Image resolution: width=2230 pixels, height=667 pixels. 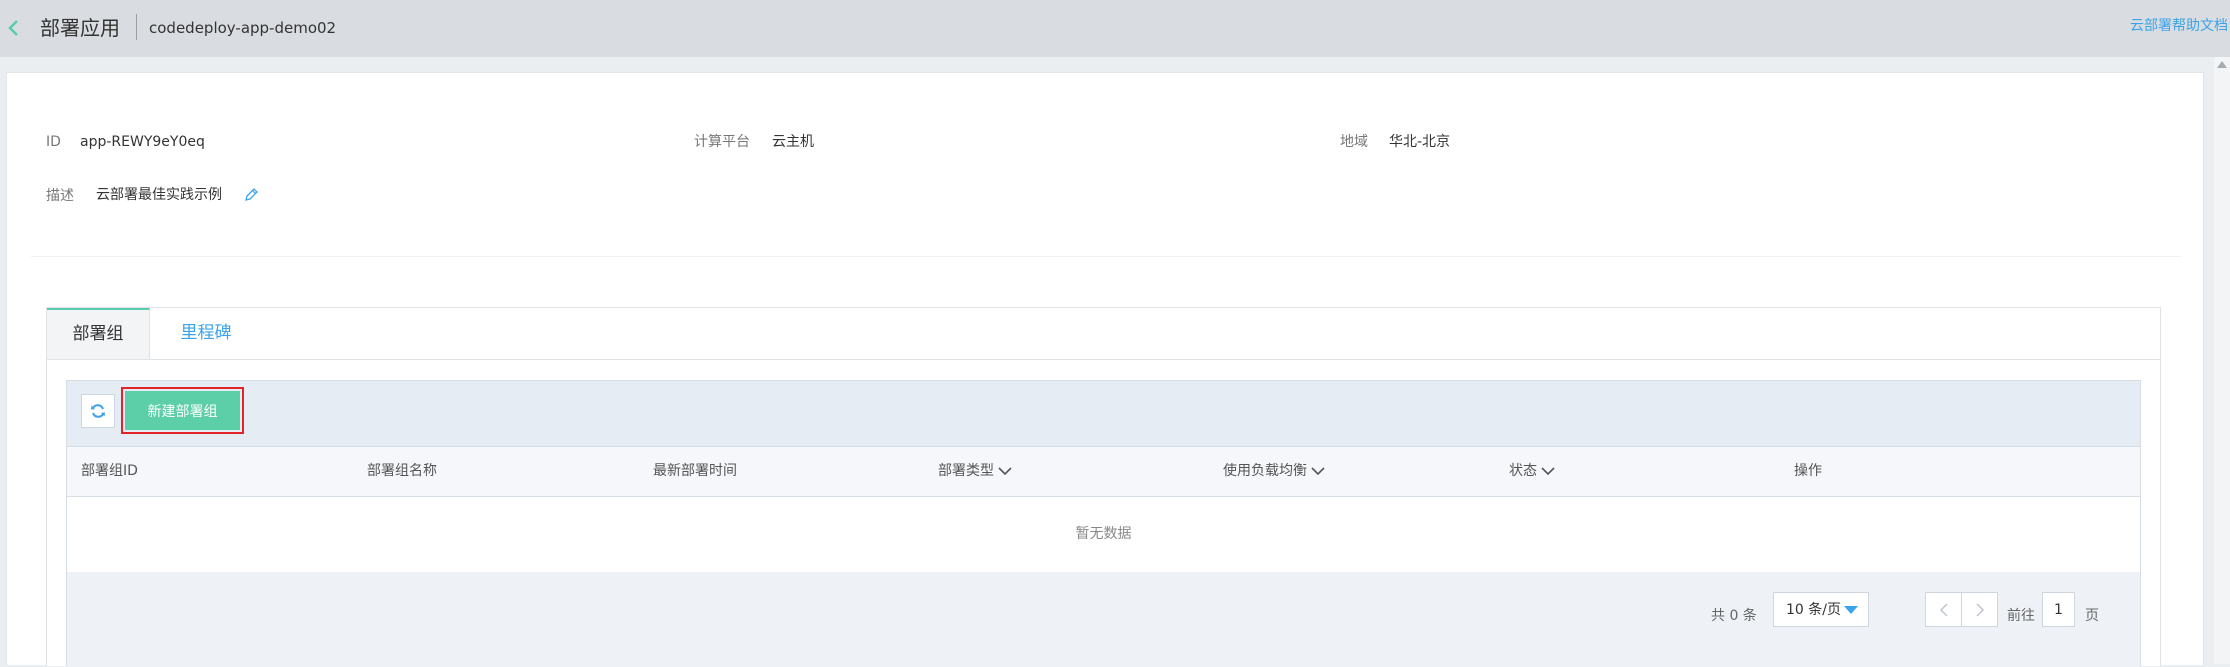 I want to click on empty-row: 暂无数据, so click(x=1103, y=535).